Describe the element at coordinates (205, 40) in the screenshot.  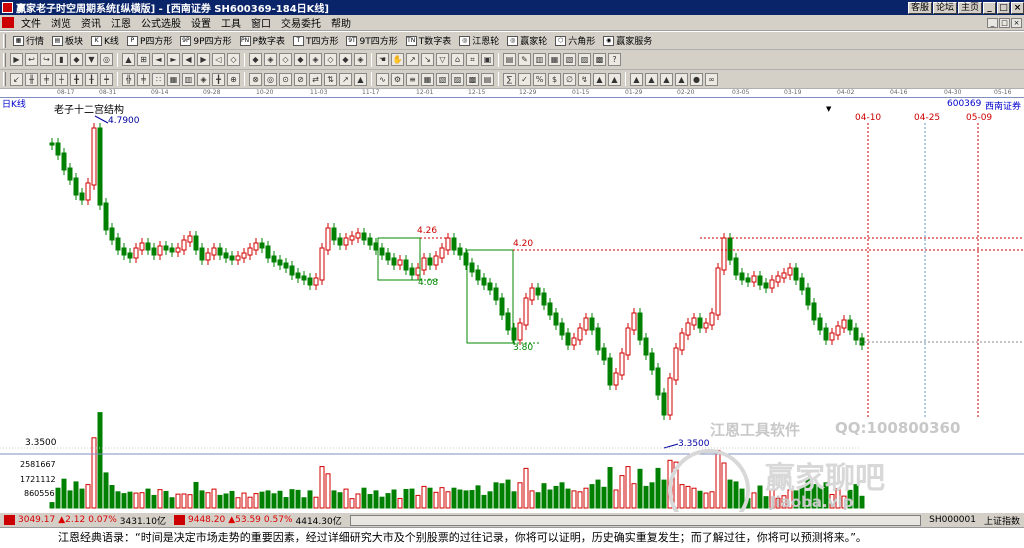
I see `toolbar-9p-square-button: 9P 9P四方形` at that location.